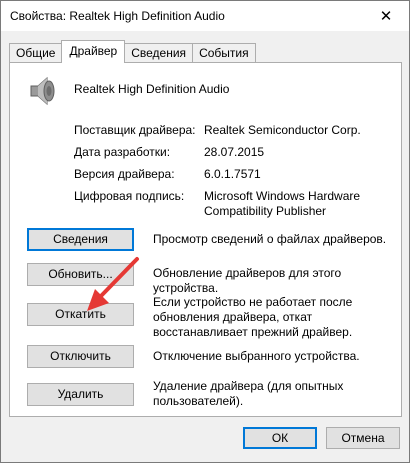 The height and width of the screenshot is (463, 410). I want to click on tab-events: События, so click(224, 53).